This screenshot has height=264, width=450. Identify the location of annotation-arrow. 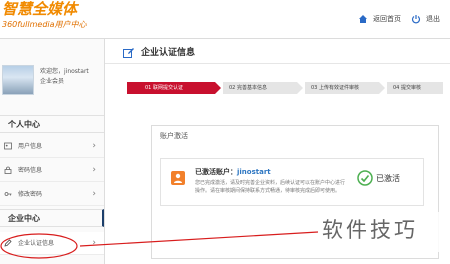
(199, 239).